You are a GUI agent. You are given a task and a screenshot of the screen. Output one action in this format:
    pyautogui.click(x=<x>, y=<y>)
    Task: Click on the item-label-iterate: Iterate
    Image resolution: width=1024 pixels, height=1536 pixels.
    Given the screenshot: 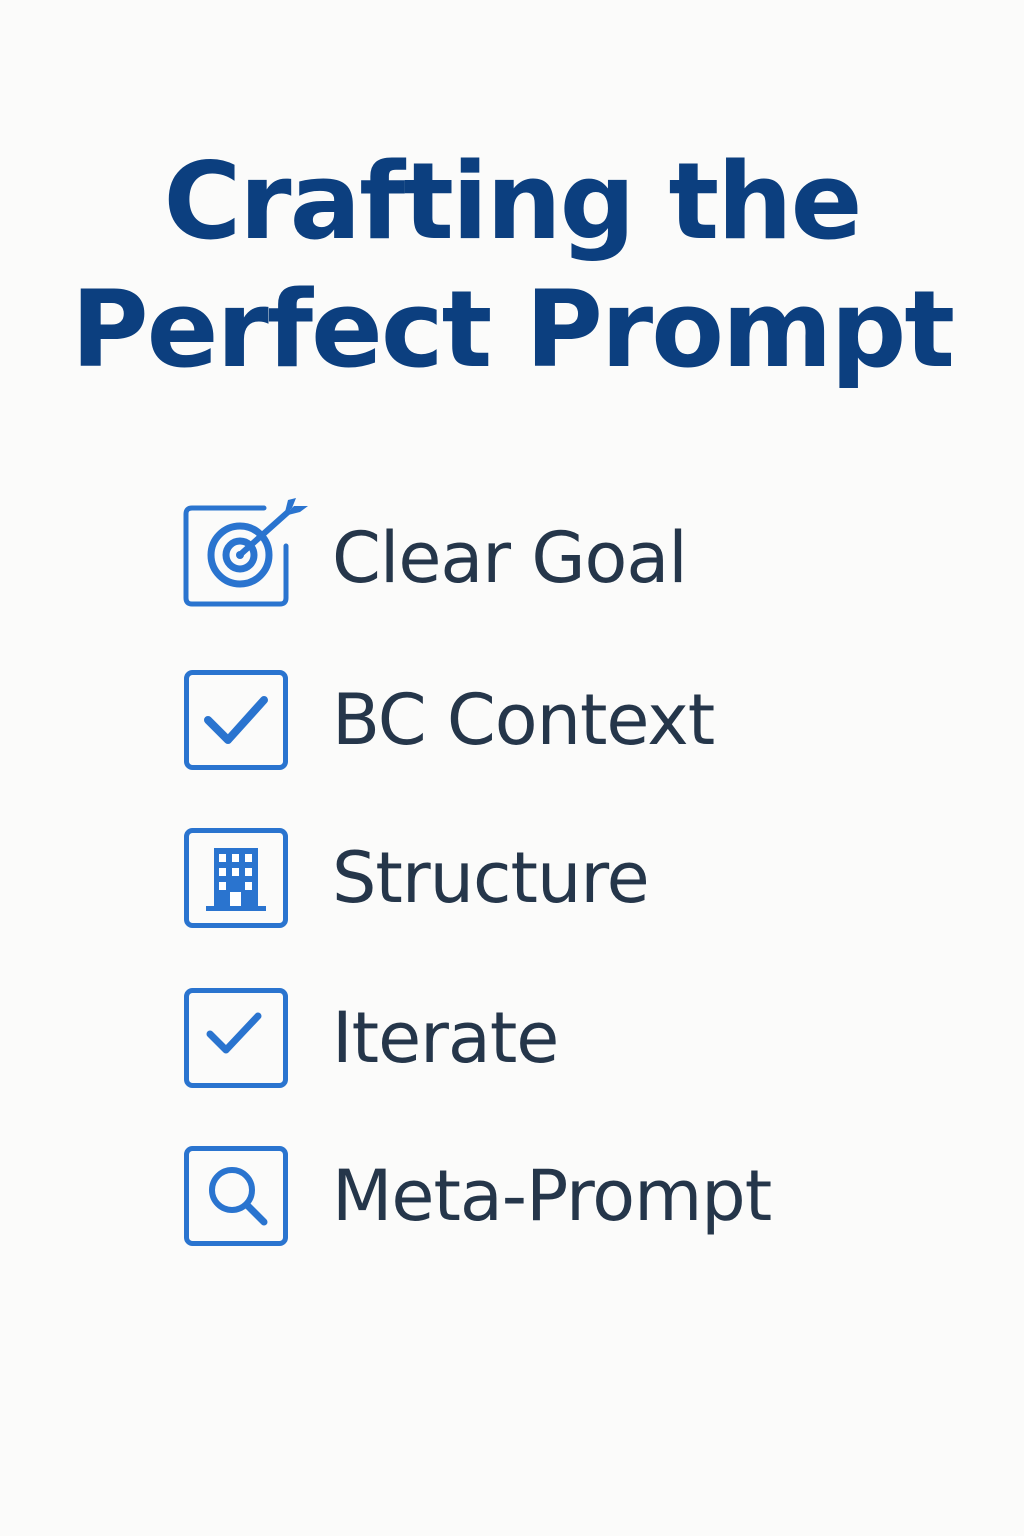 What is the action you would take?
    pyautogui.click(x=445, y=1038)
    